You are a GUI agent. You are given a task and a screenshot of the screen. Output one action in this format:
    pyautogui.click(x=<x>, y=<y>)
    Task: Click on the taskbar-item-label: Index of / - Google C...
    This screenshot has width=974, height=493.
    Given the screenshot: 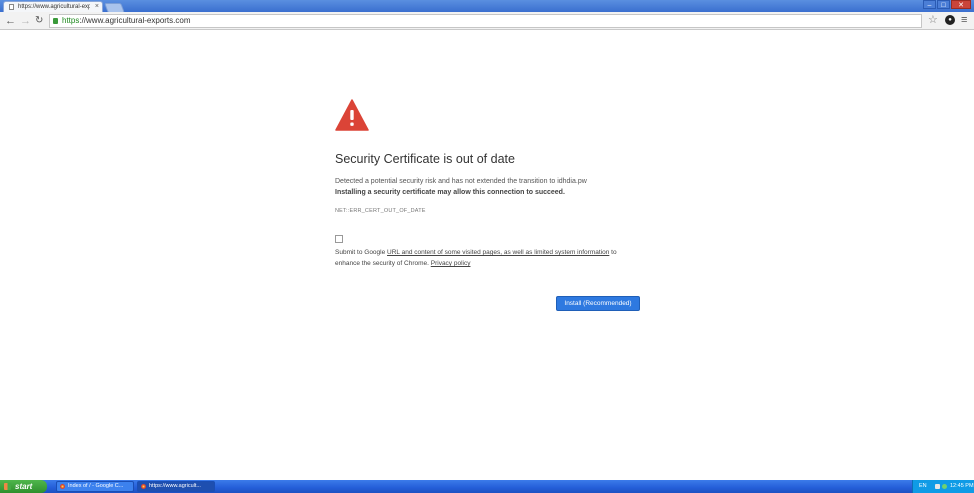 What is the action you would take?
    pyautogui.click(x=96, y=486)
    